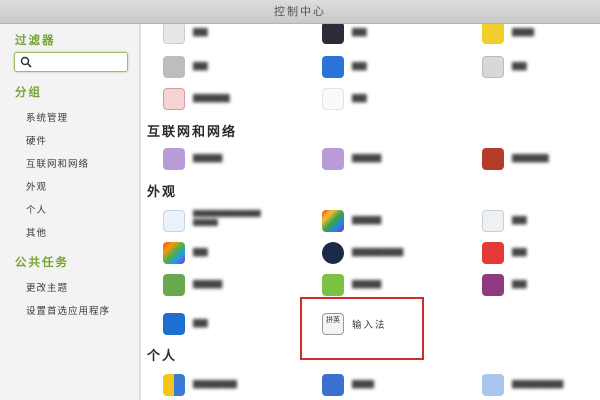 This screenshot has height=400, width=600. I want to click on tile-power: ▆▆▆, so click(541, 36).